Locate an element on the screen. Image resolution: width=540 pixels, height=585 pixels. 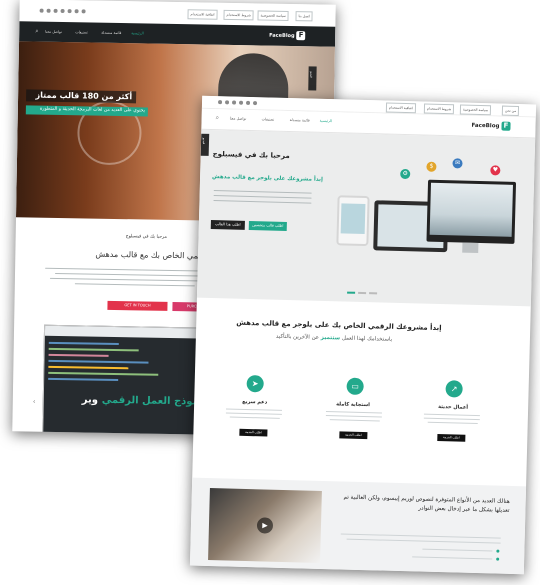
phone-screen is located at coordinates (353, 219).